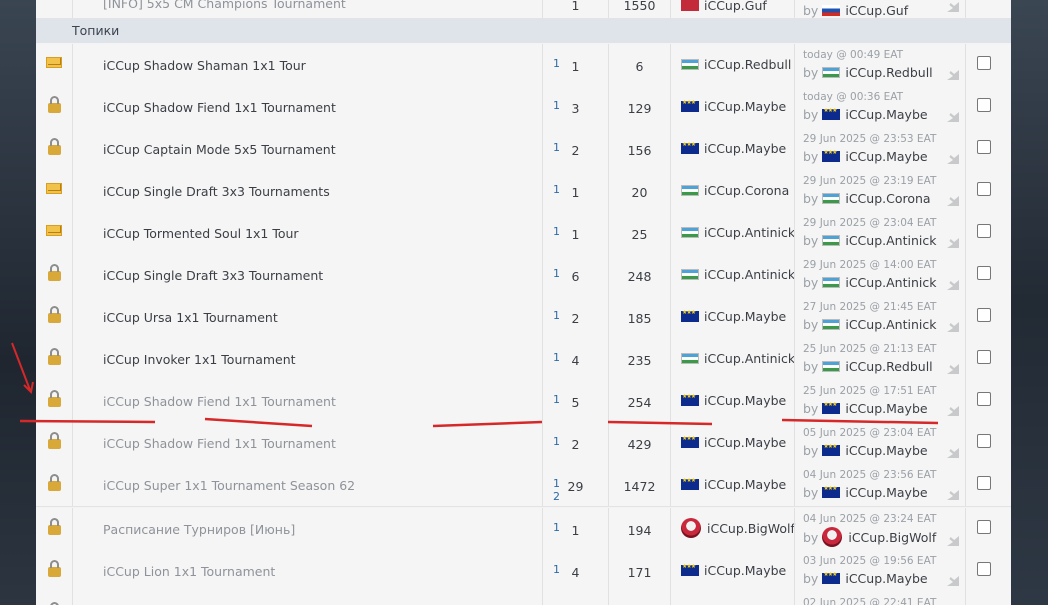 This screenshot has height=605, width=1048. Describe the element at coordinates (219, 149) in the screenshot. I see `topic-title: iCCup Captain Mode 5x5 Tournament` at that location.